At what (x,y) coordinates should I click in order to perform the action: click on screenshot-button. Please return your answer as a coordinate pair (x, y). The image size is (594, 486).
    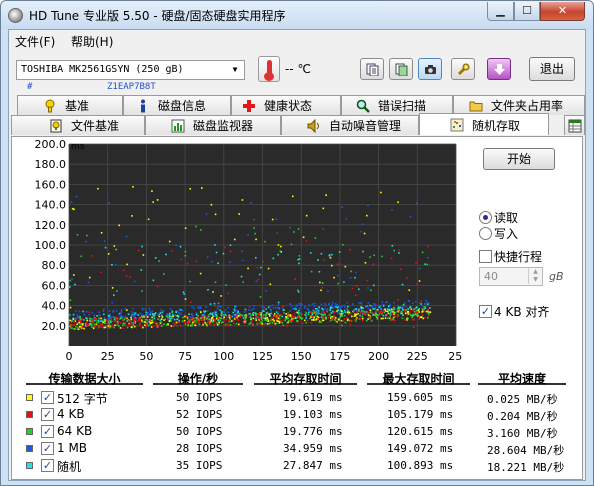
    Looking at the image, I should click on (430, 69).